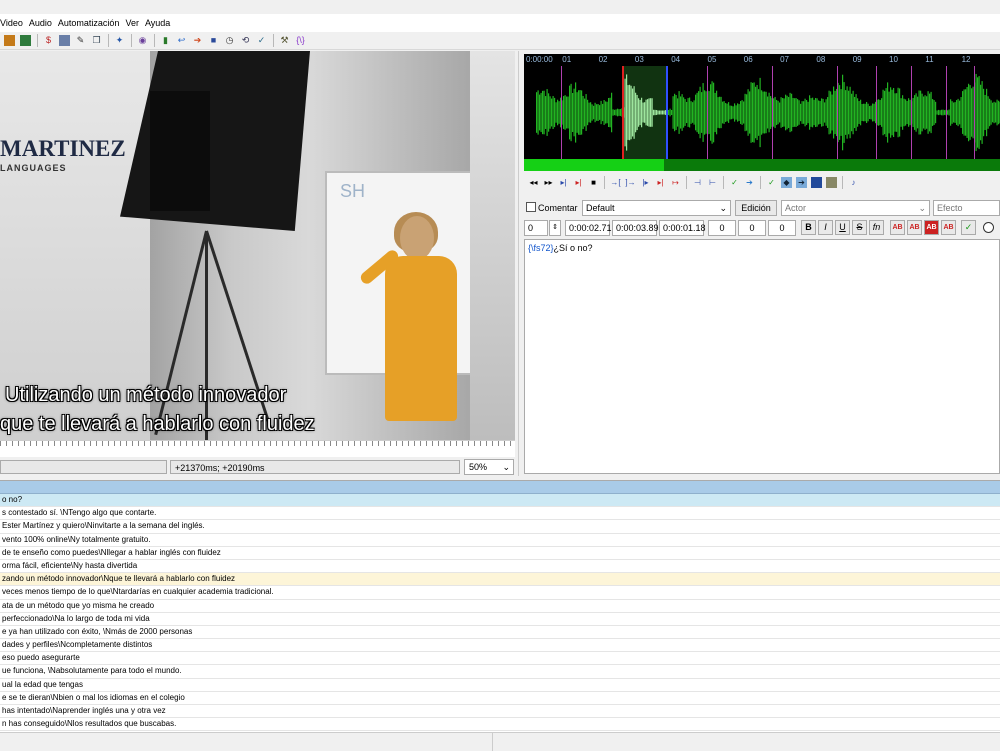  Describe the element at coordinates (548, 182) in the screenshot. I see `play-next-icon: ▸▸` at that location.